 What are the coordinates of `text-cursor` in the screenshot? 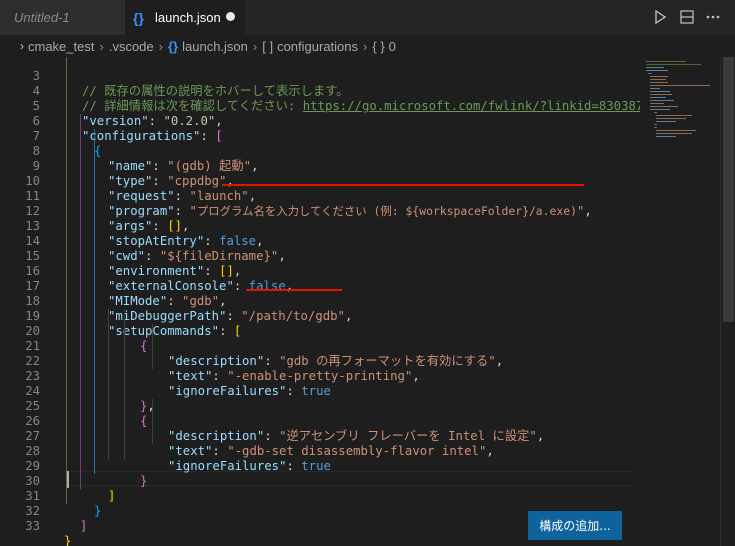 It's located at (68, 479).